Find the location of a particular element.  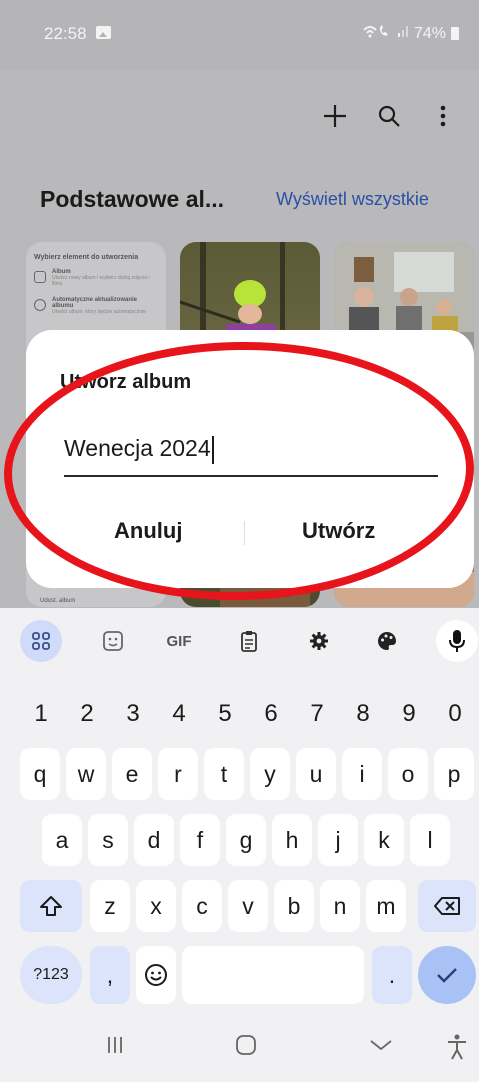

palette-icon is located at coordinates (387, 641).